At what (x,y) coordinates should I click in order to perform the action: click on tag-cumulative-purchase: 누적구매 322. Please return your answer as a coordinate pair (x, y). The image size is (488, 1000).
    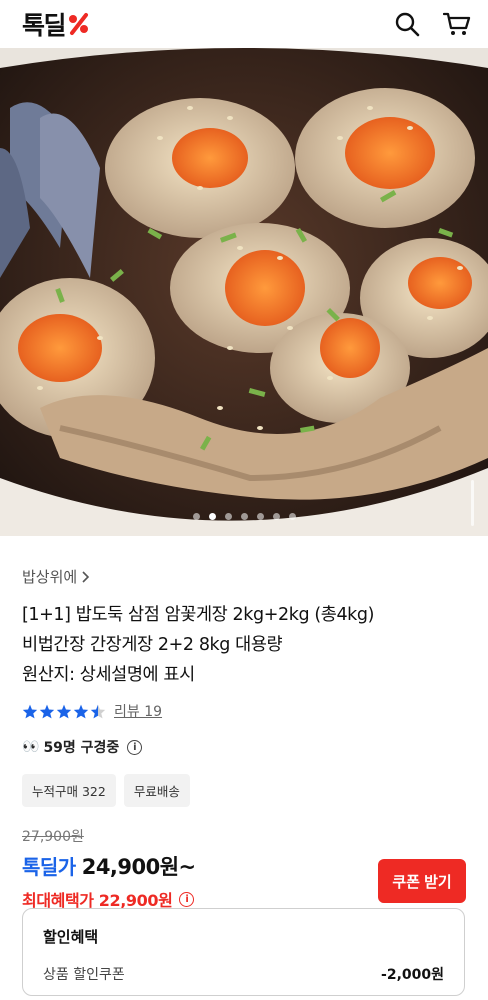
    Looking at the image, I should click on (69, 790).